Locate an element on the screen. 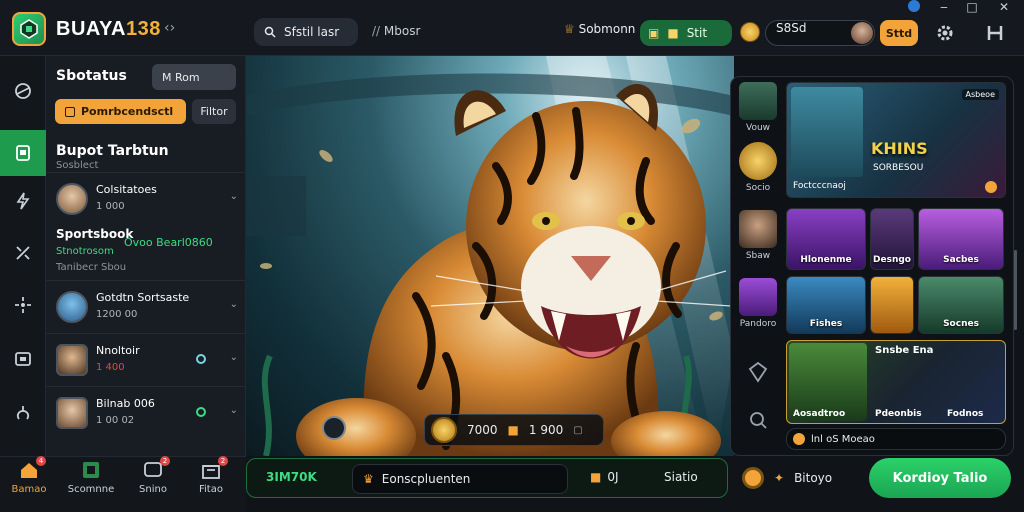 The image size is (1024, 512). filter-button: Filtor is located at coordinates (214, 111).